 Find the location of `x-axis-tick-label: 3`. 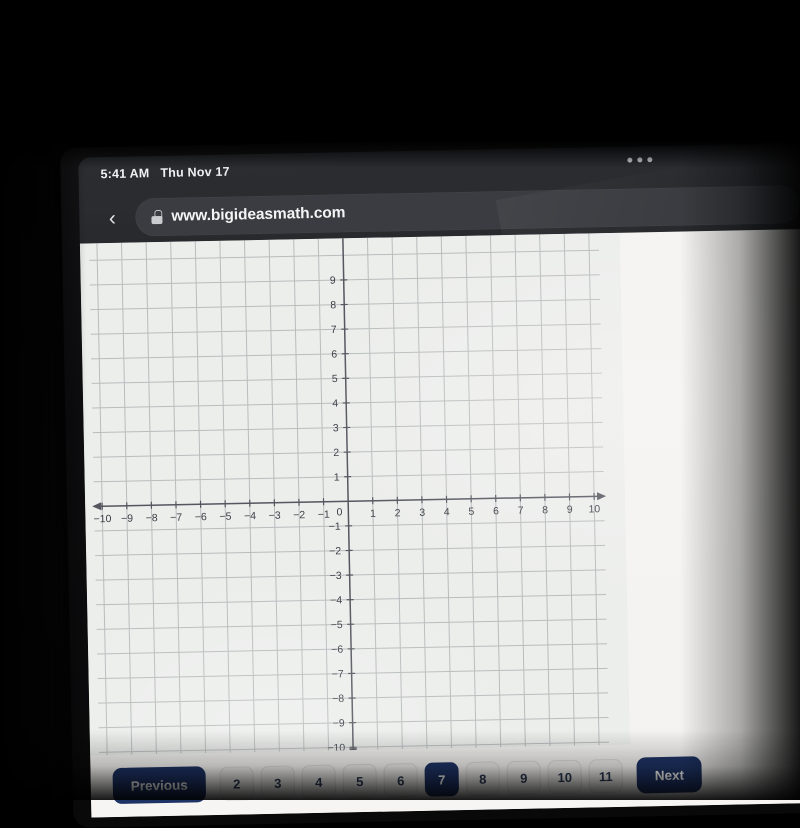

x-axis-tick-label: 3 is located at coordinates (422, 513).